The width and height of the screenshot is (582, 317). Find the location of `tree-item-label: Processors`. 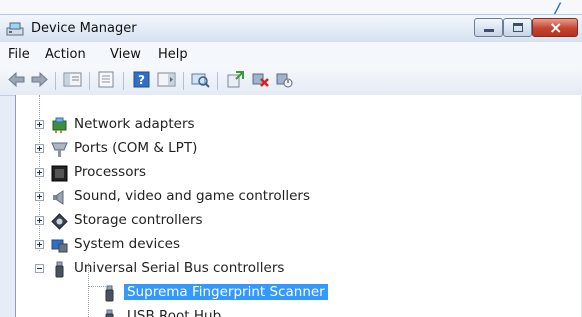

tree-item-label: Processors is located at coordinates (110, 172).